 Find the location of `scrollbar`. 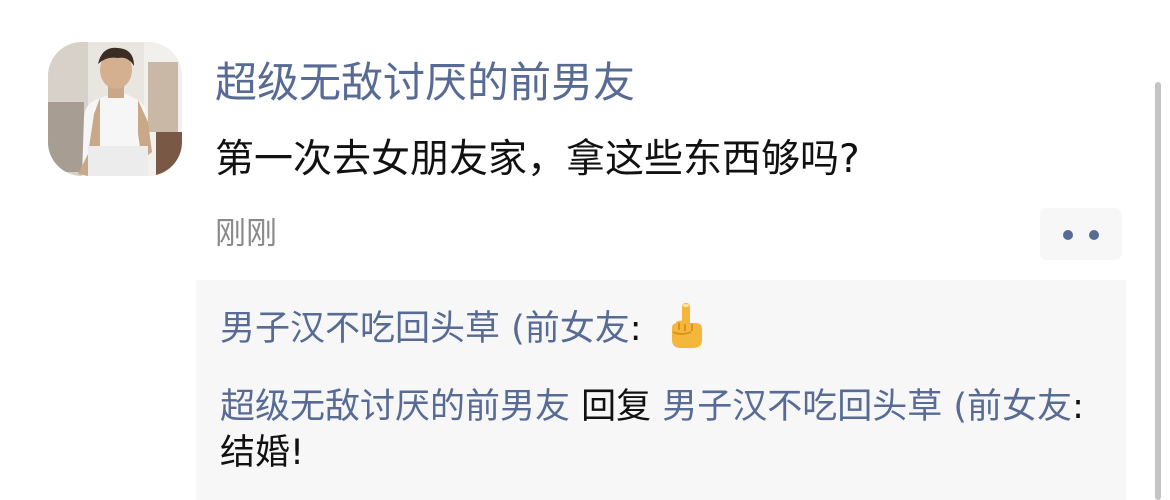

scrollbar is located at coordinates (1158, 291).